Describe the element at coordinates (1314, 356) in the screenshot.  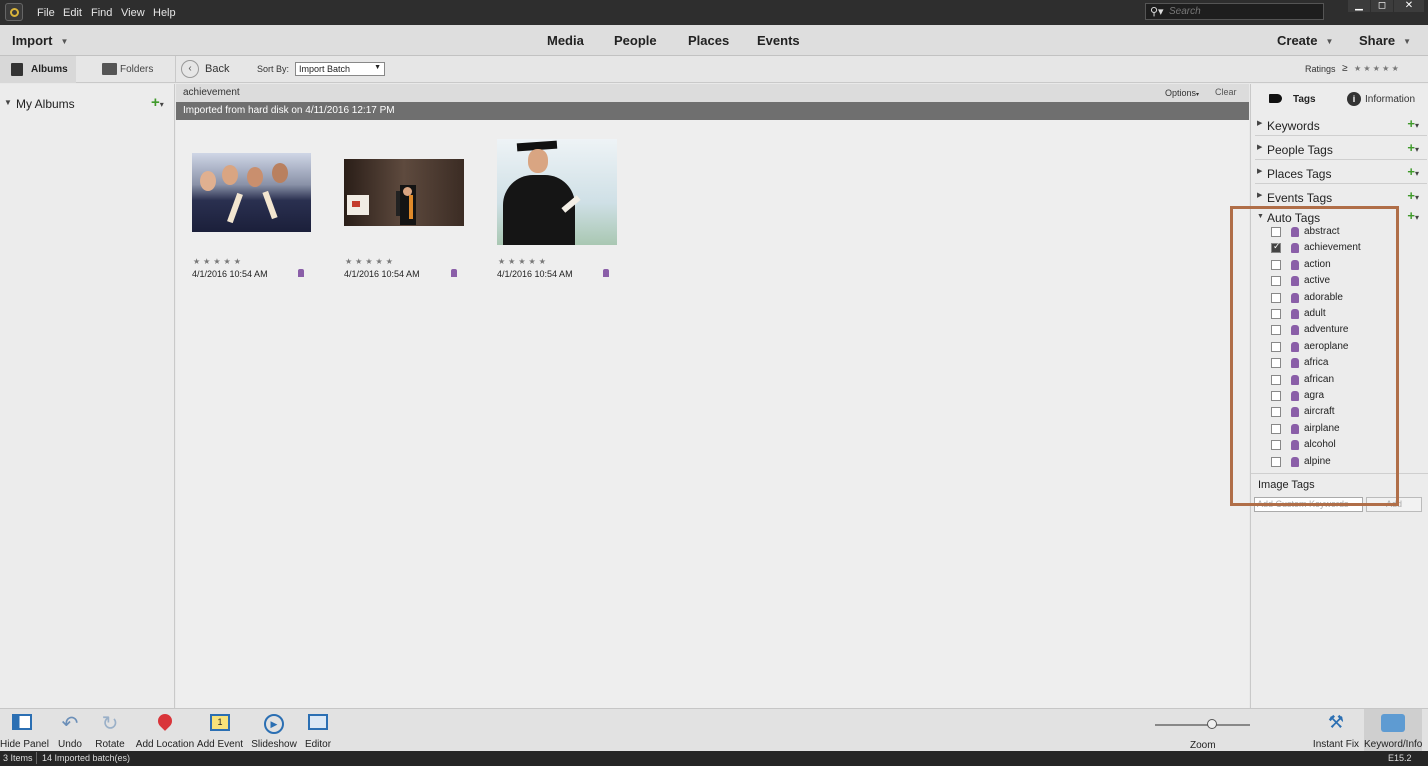
I see `annotation-highlight-box` at that location.